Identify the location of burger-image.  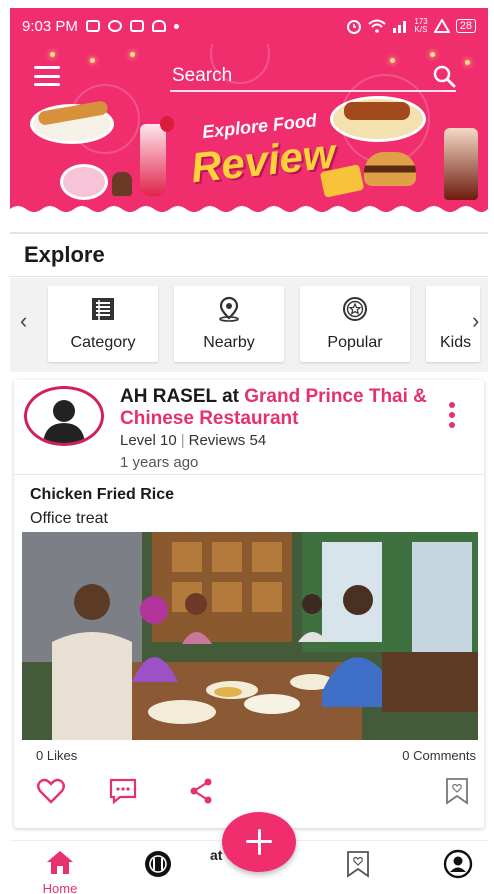
(390, 169).